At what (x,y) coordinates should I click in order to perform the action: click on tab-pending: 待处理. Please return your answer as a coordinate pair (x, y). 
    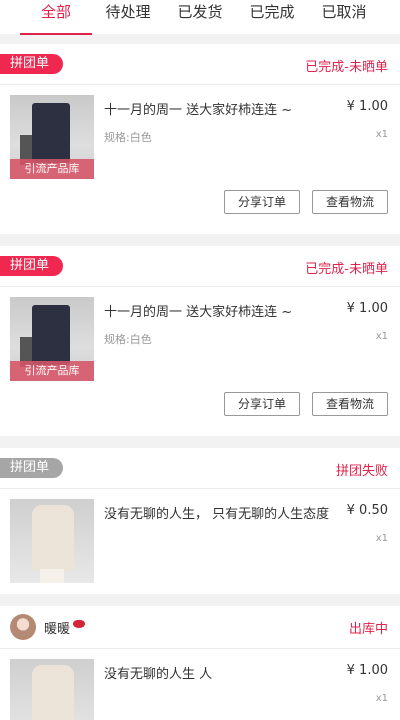
    Looking at the image, I should click on (128, 17).